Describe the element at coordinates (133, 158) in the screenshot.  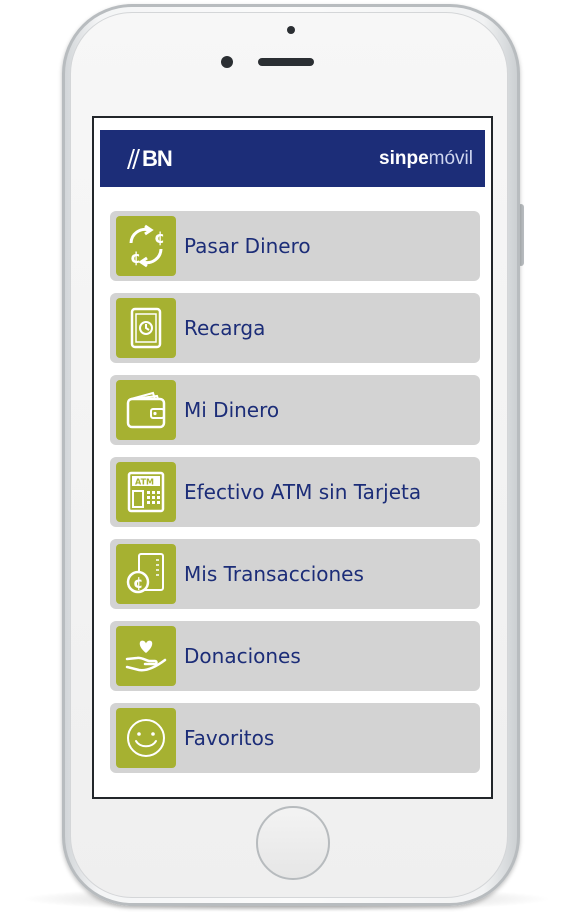
I see `bn-logo-mark-icon` at that location.